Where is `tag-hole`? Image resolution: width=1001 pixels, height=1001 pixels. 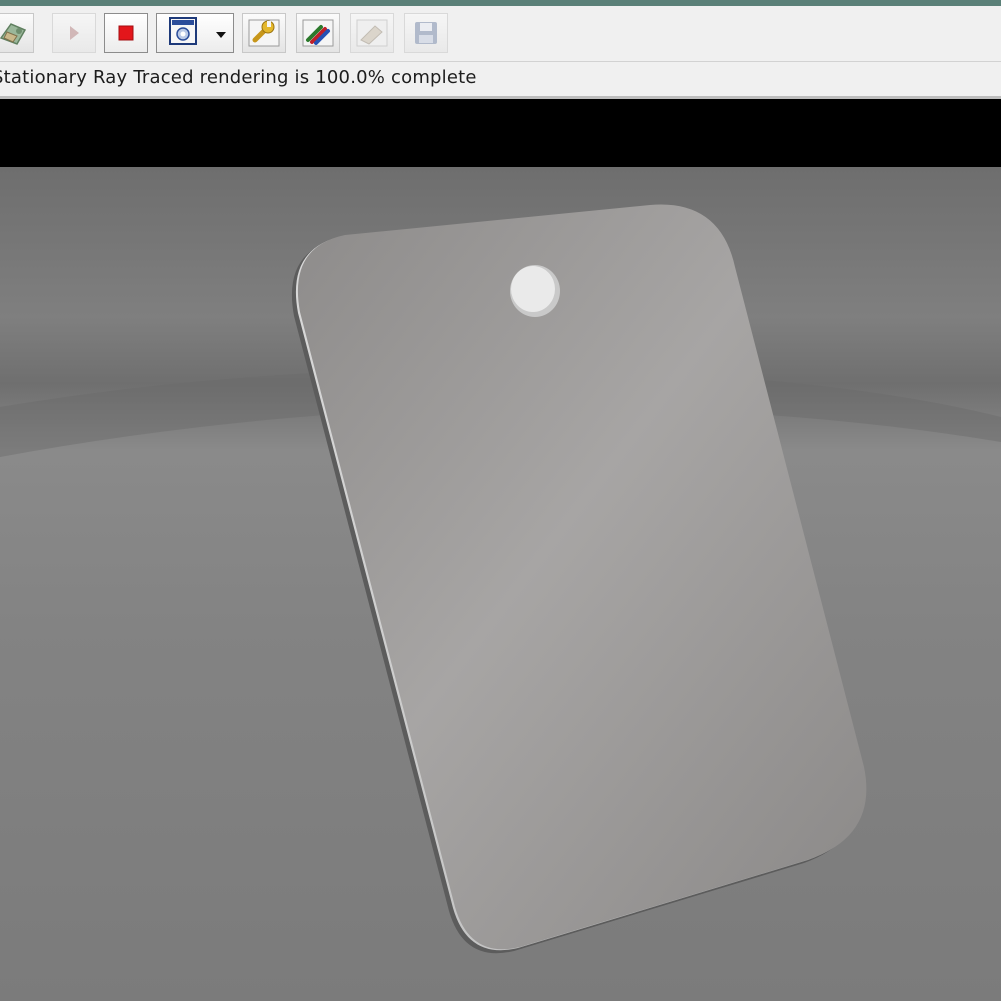 tag-hole is located at coordinates (533, 289).